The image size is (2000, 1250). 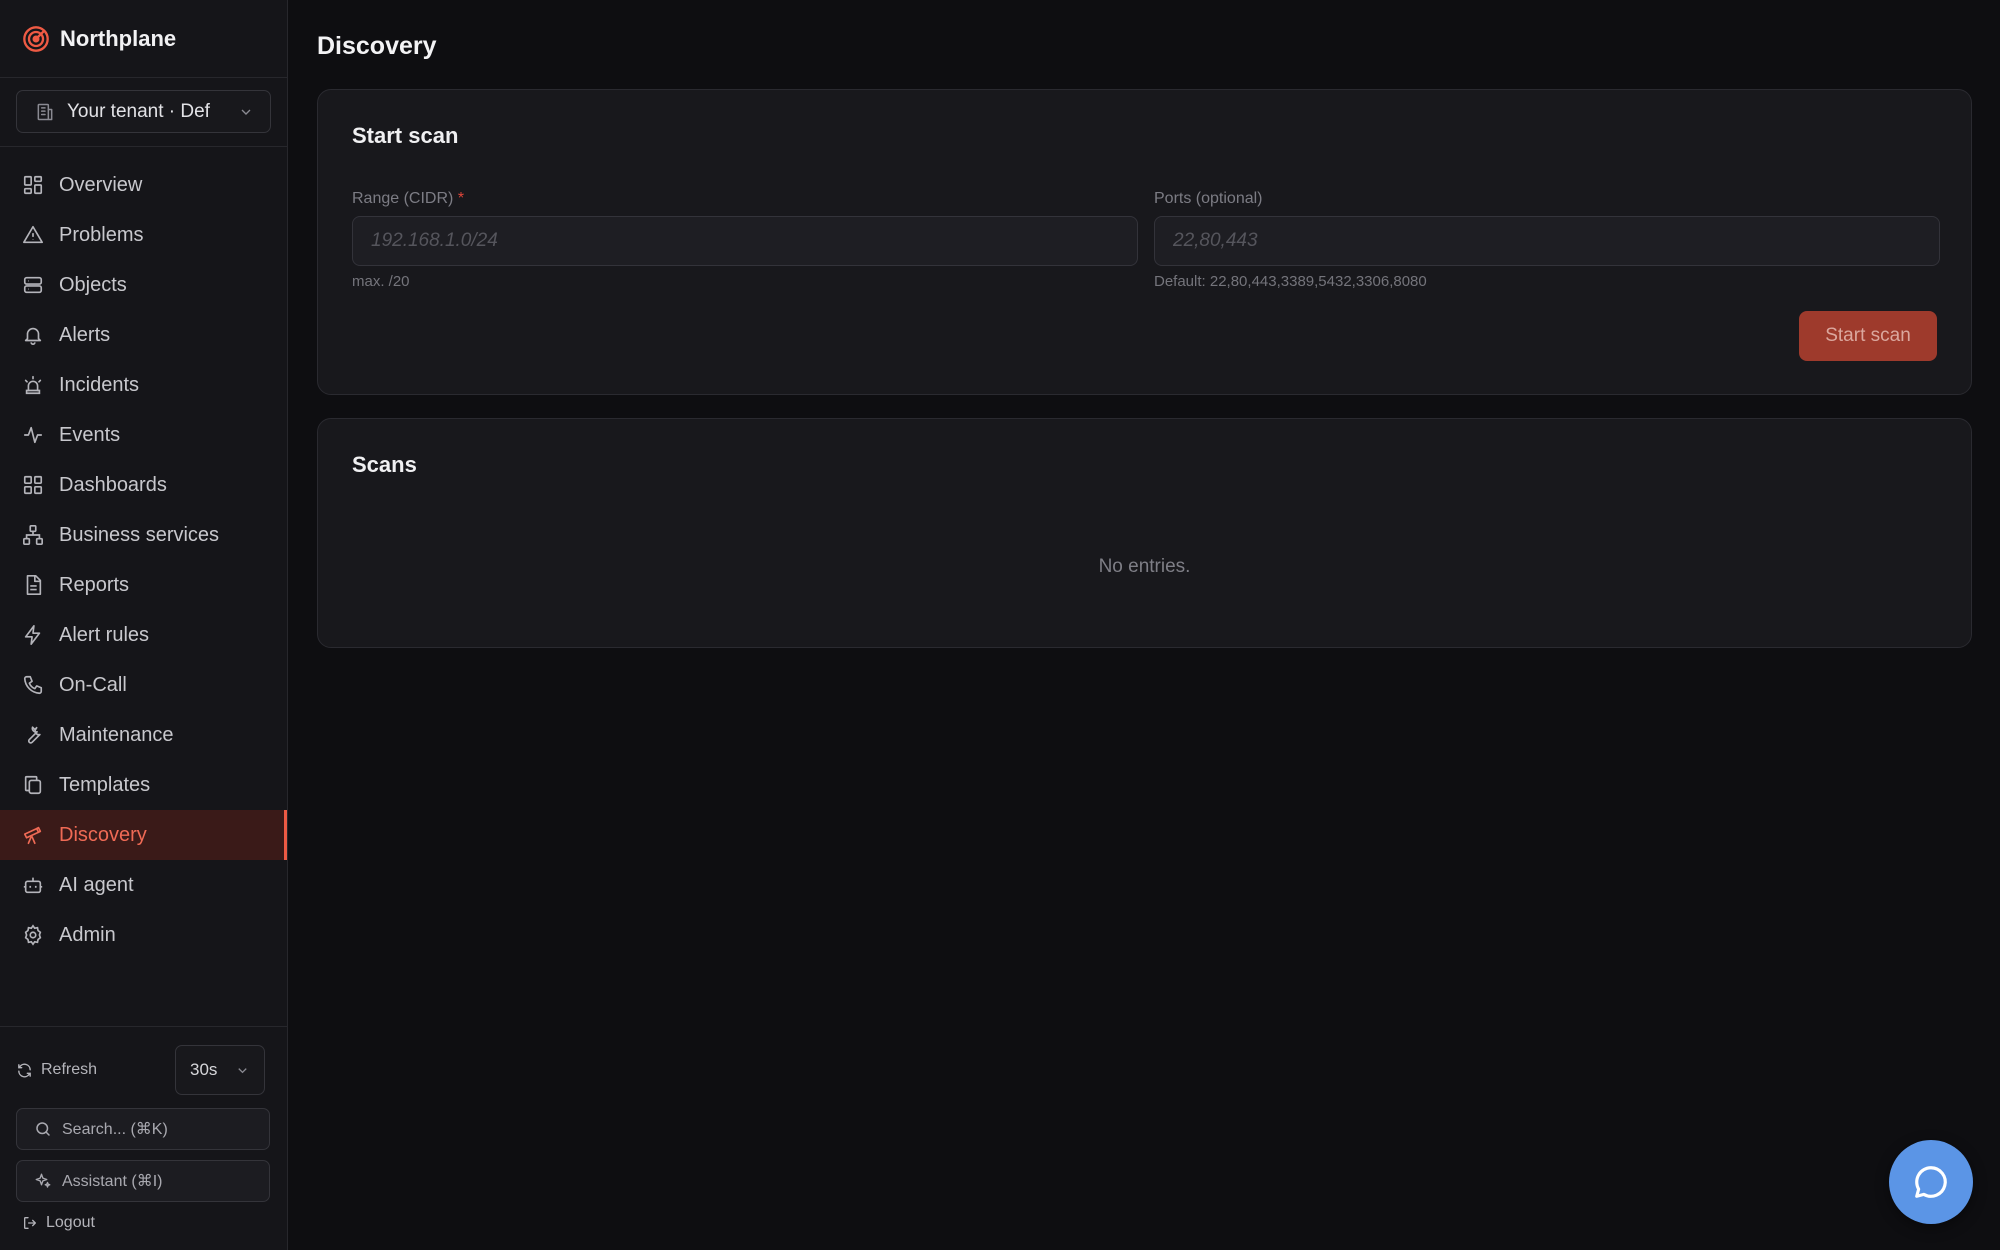 I want to click on interval-value: 30s, so click(x=204, y=1069).